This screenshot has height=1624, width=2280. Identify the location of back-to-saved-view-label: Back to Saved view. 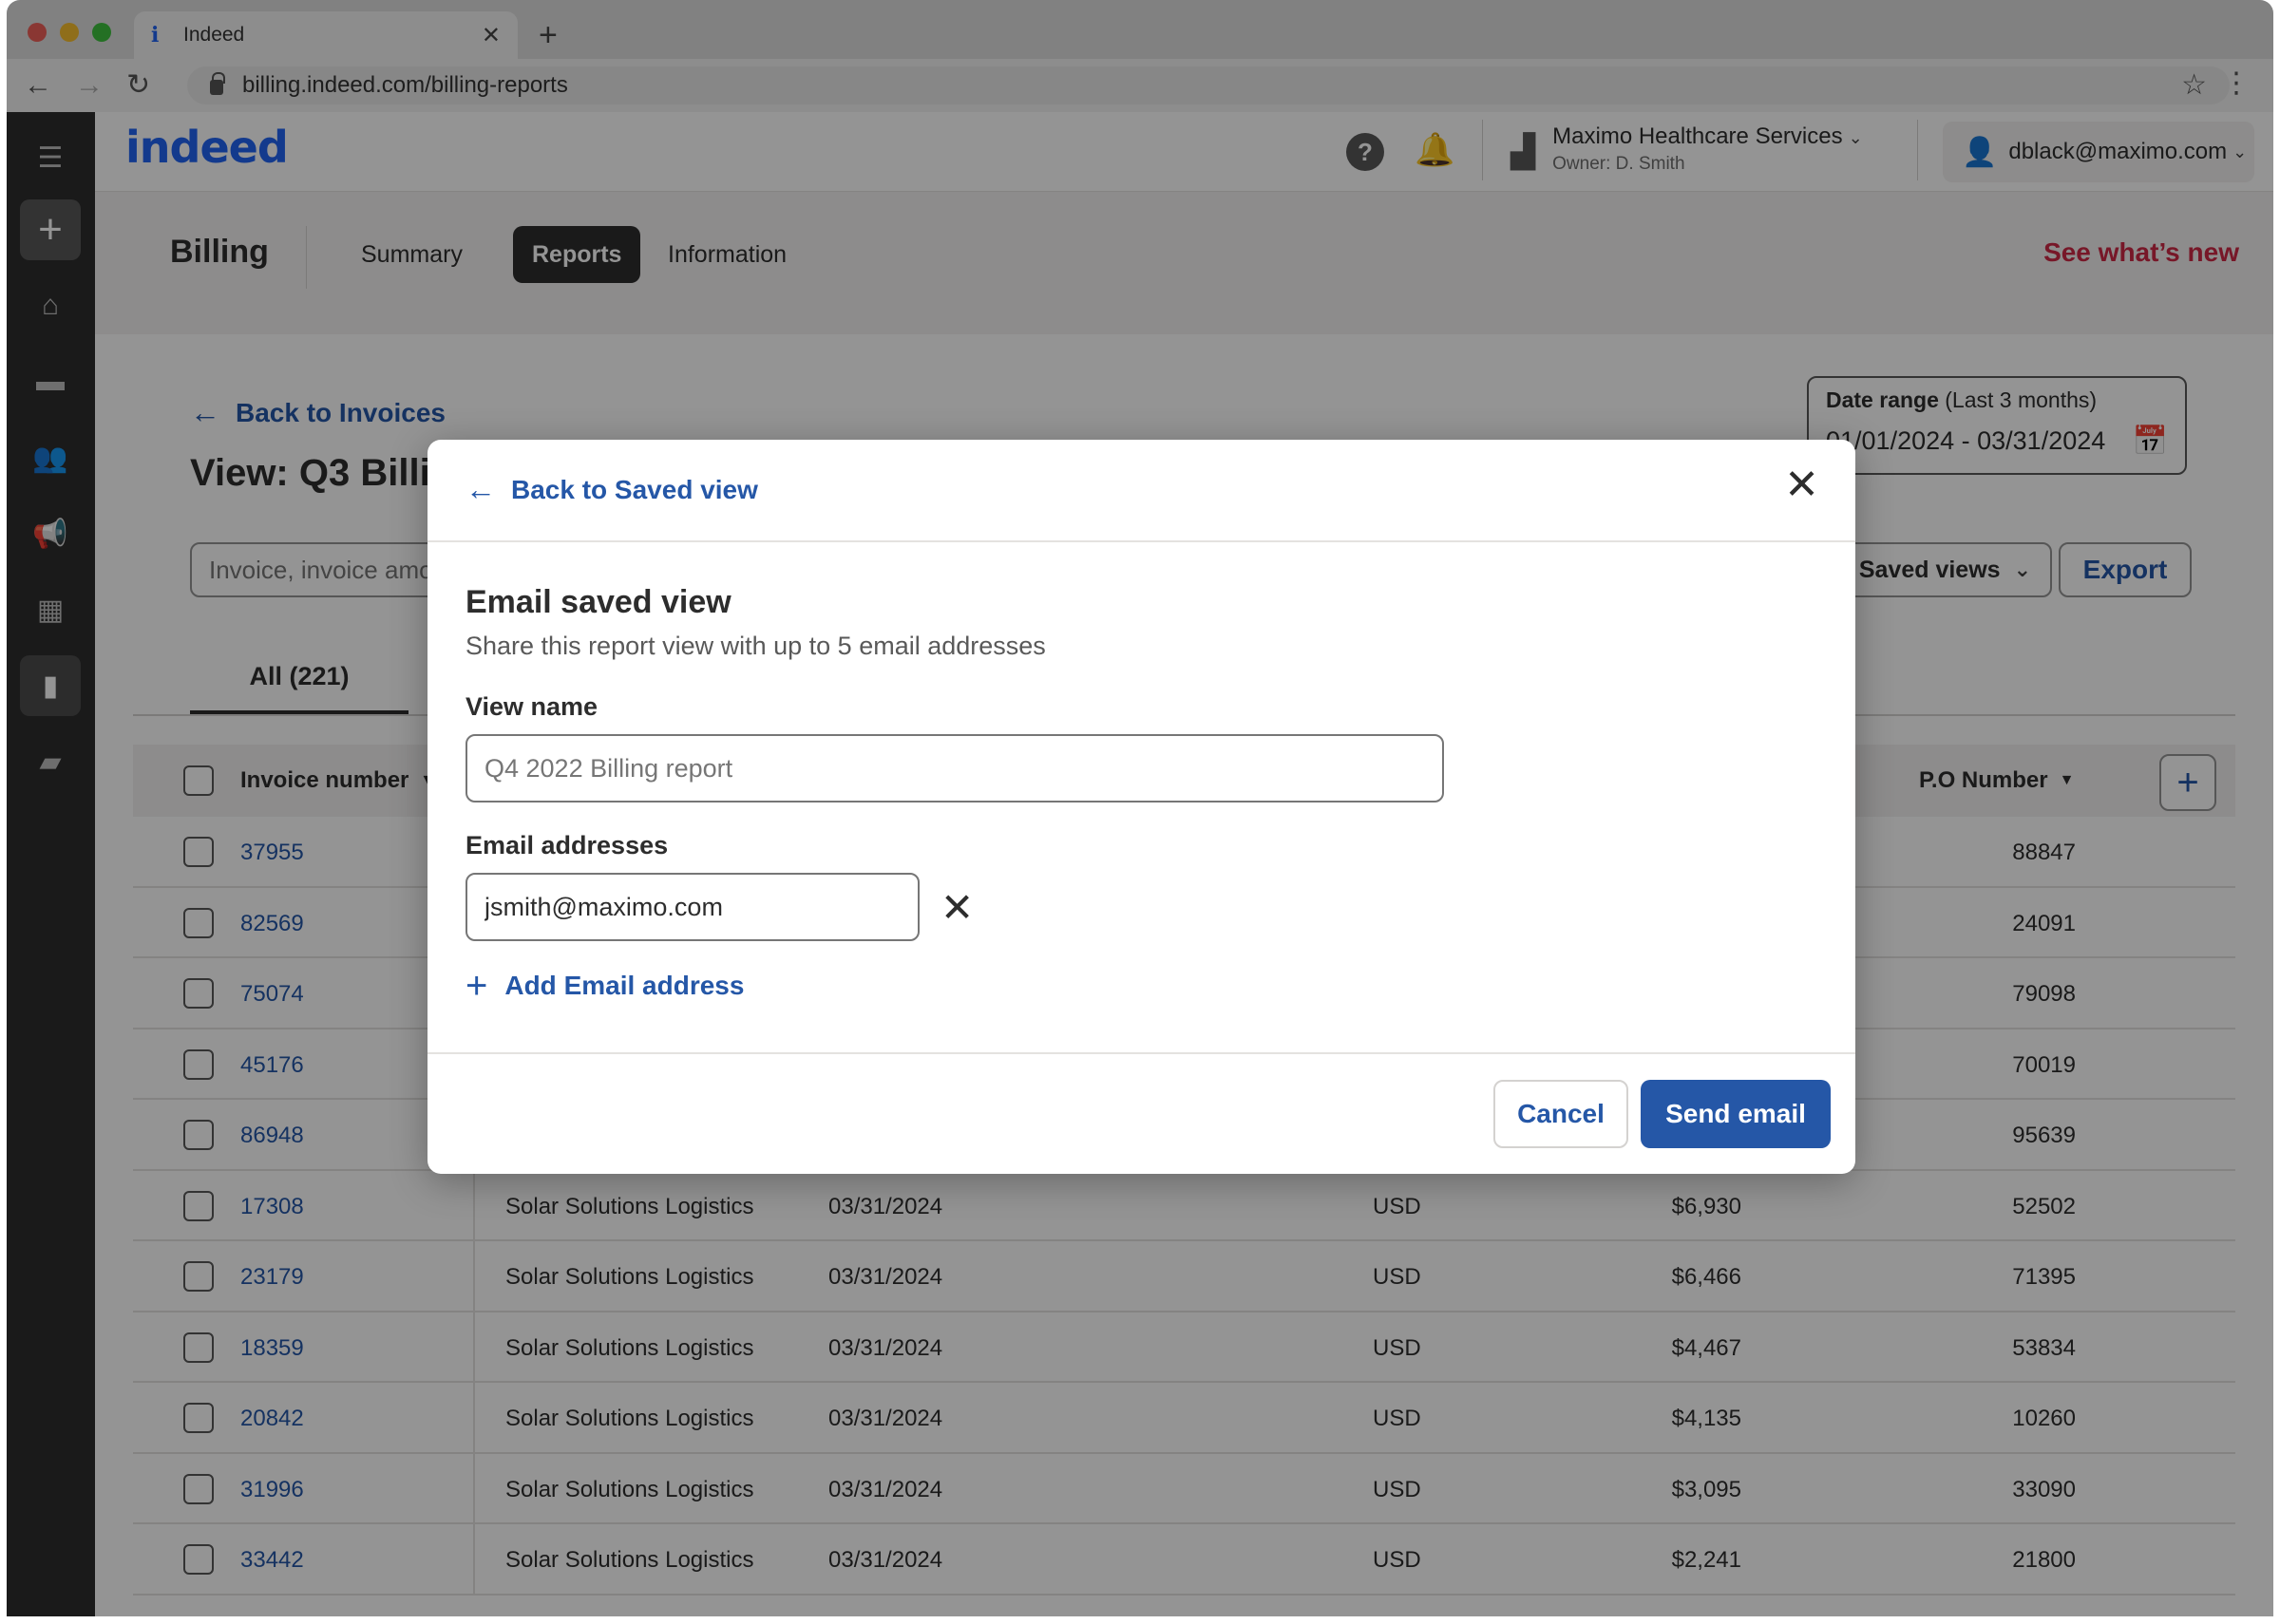
(634, 489).